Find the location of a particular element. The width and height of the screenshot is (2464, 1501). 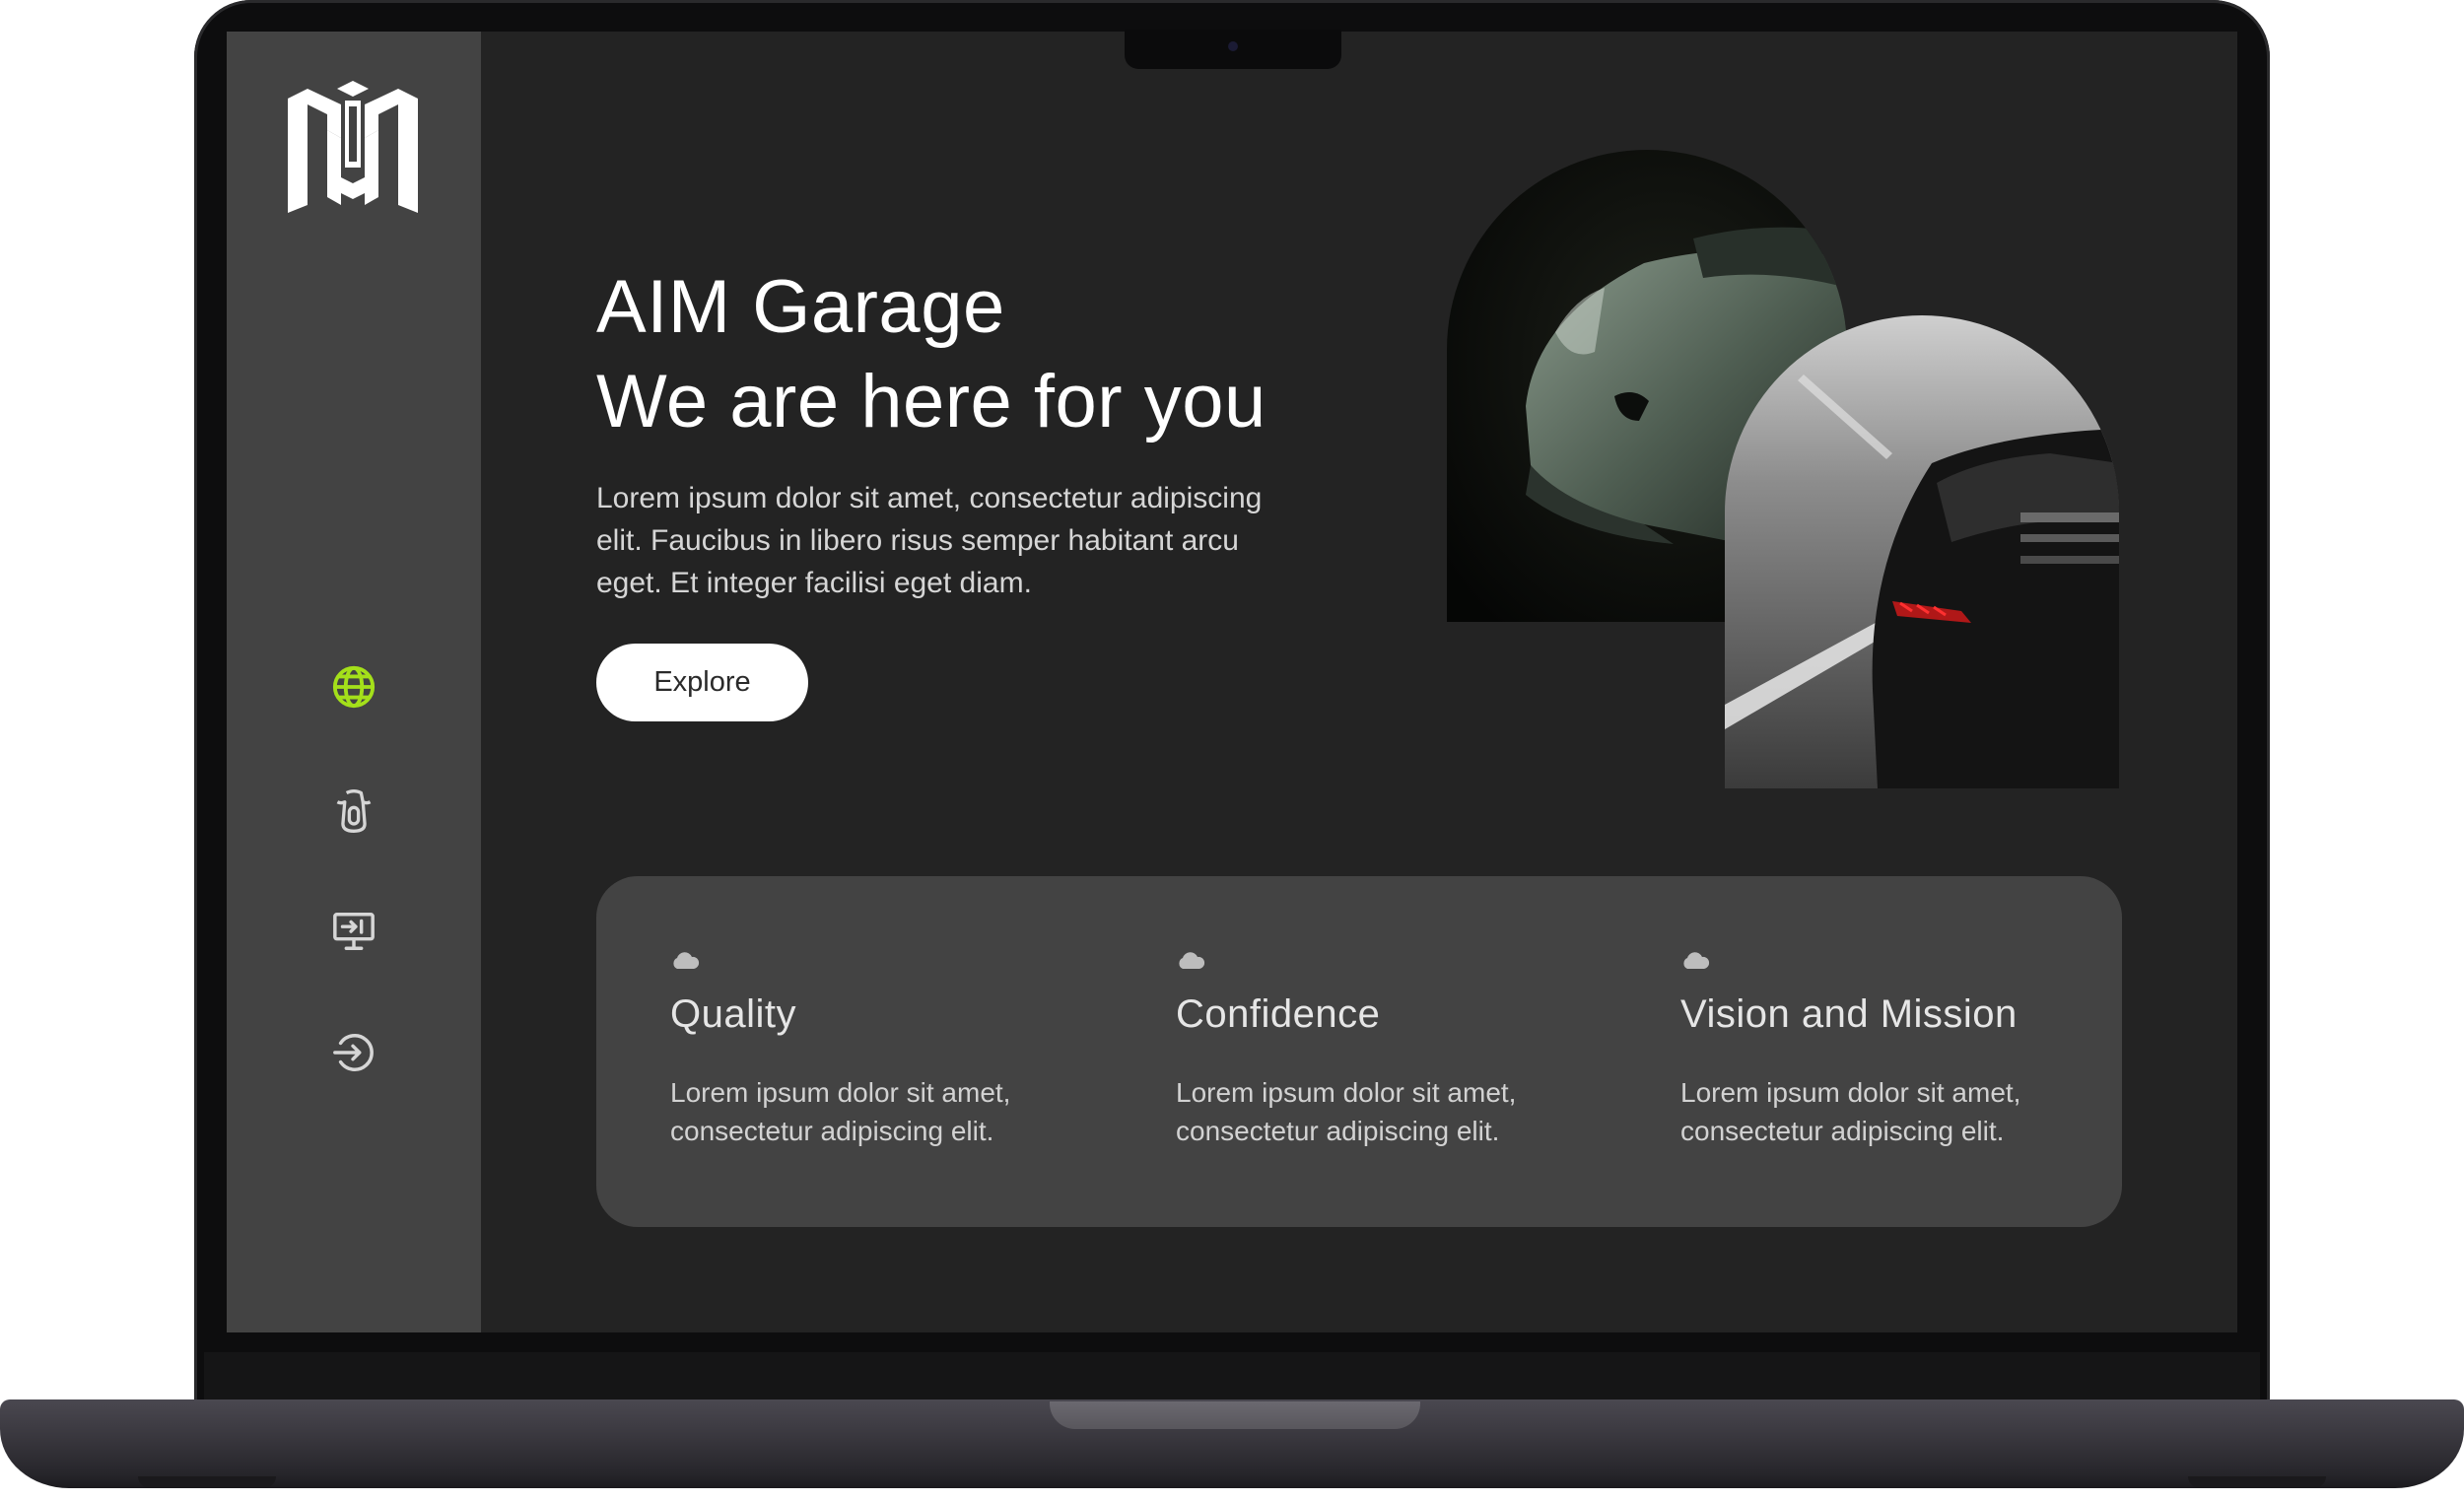

screen-notch is located at coordinates (1233, 49).